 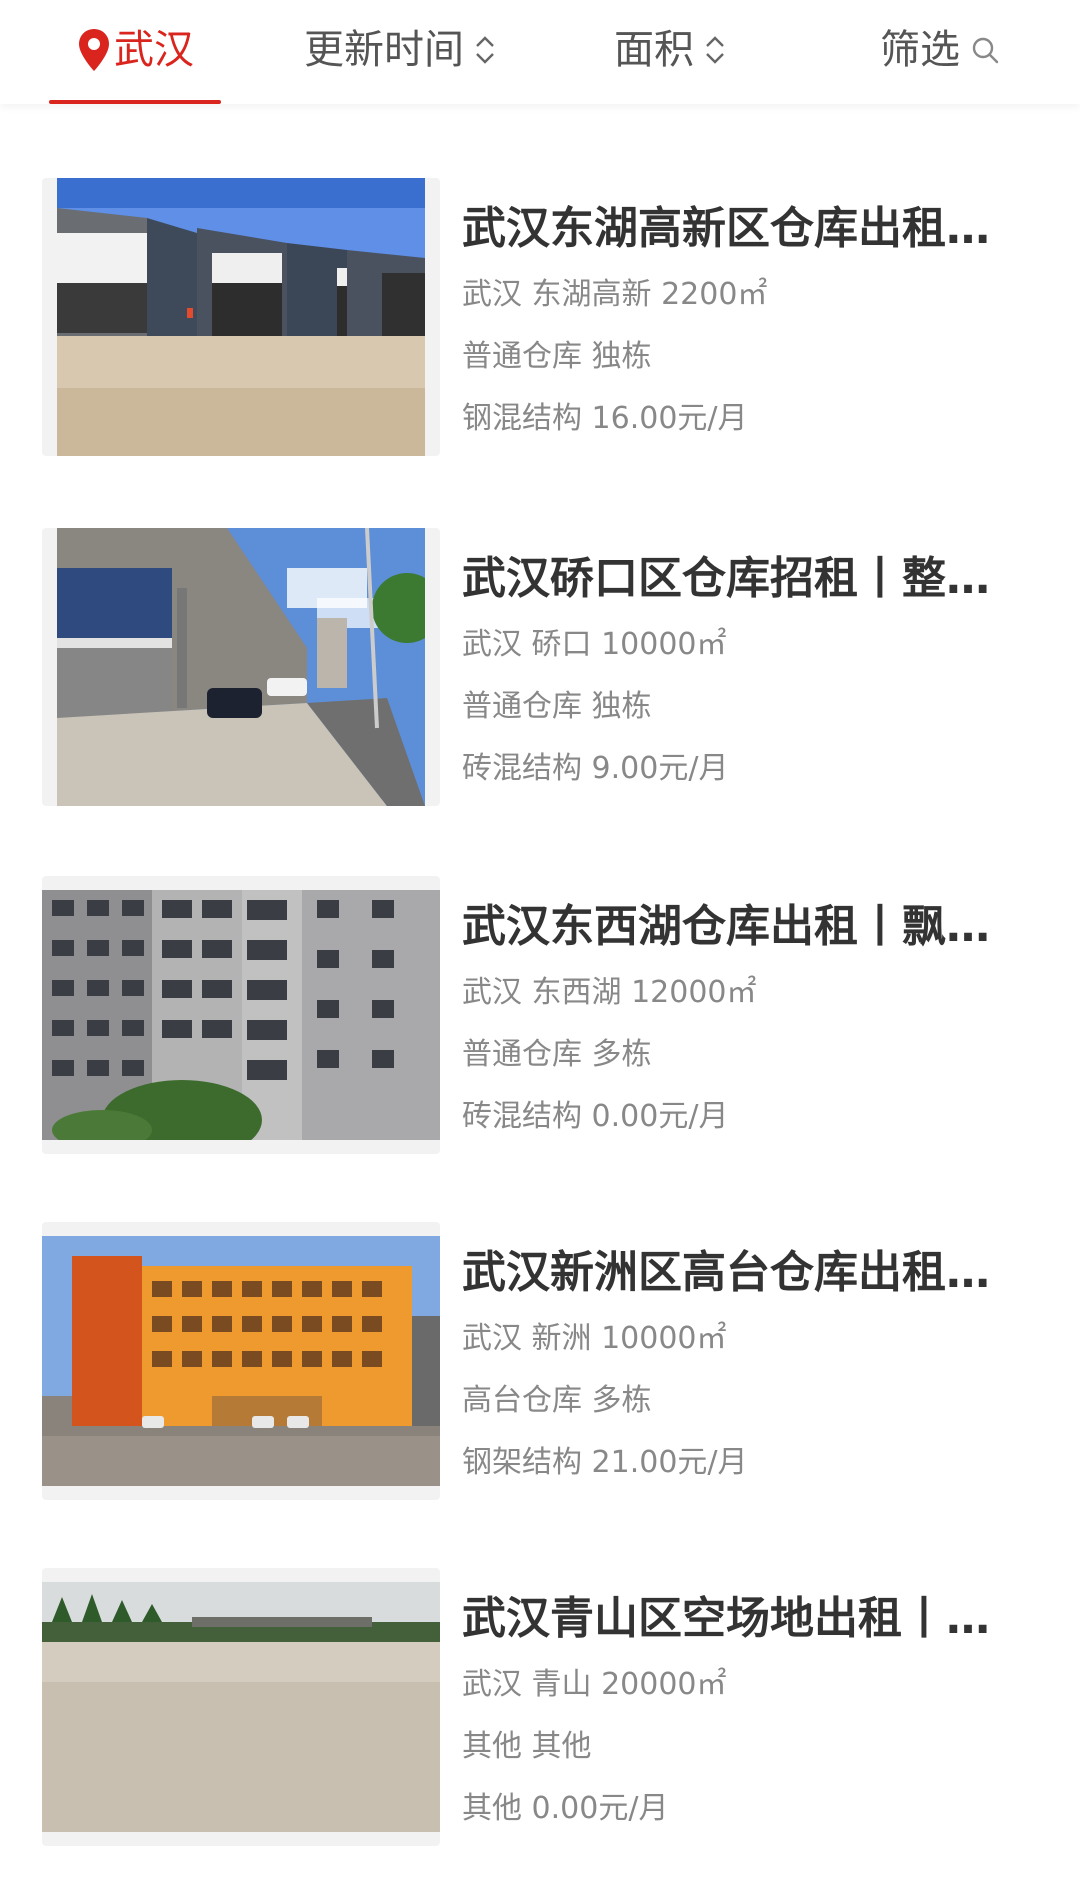 What do you see at coordinates (527, 1746) in the screenshot?
I see `listing-type: 其他 其他` at bounding box center [527, 1746].